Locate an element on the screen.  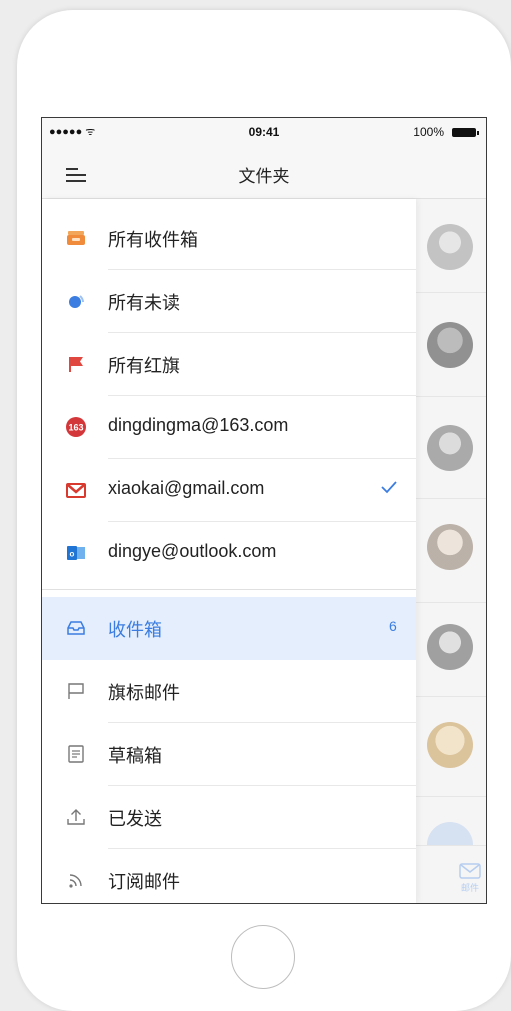
draft-icon is located at coordinates (76, 754).